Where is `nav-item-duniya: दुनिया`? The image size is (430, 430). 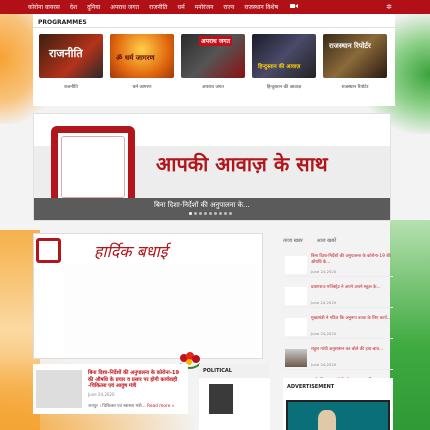
nav-item-duniya: दुनिया is located at coordinates (93, 7).